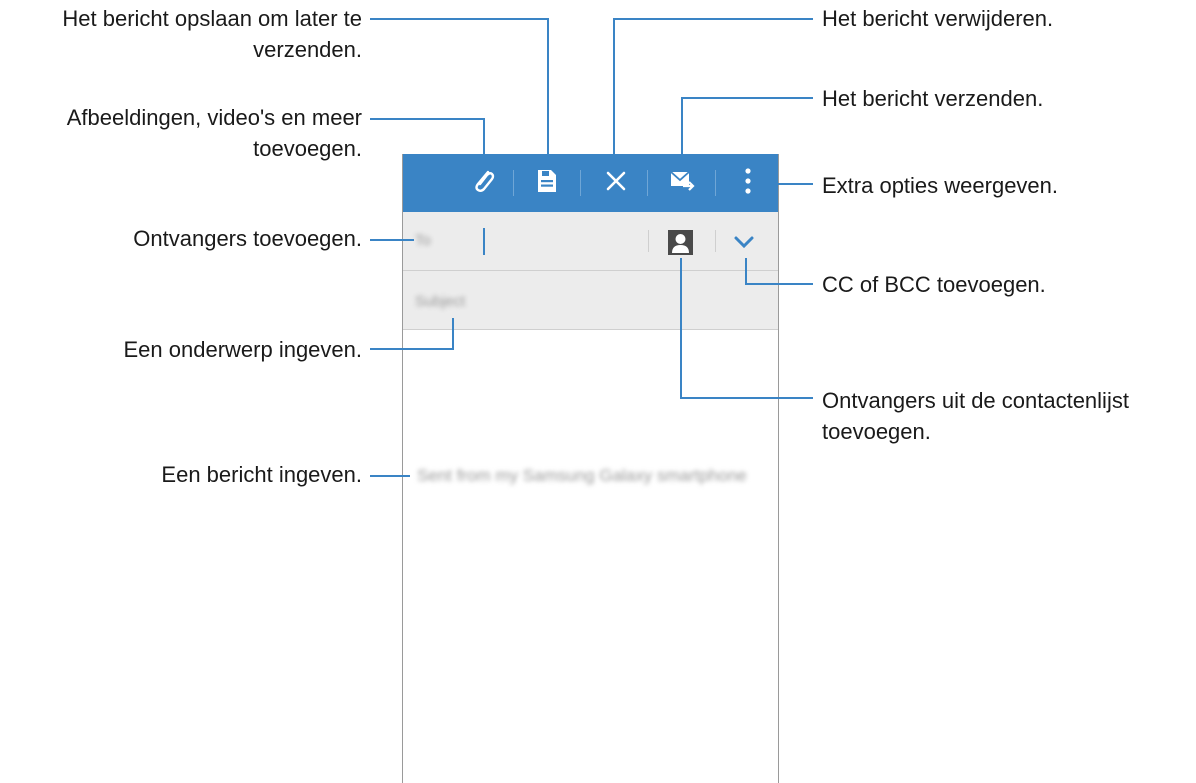  I want to click on more-options-callout-label: Extra opties weergeven., so click(940, 185).